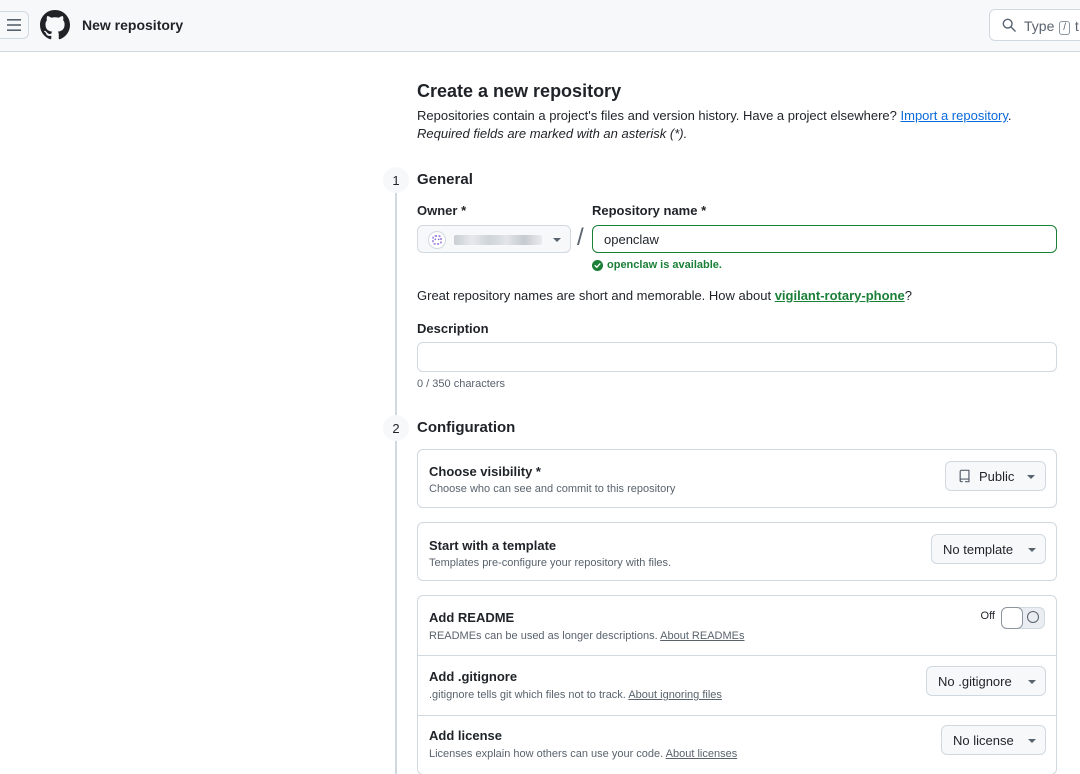 The image size is (1080, 774). Describe the element at coordinates (485, 471) in the screenshot. I see `visibility-title: Choose visibility *` at that location.